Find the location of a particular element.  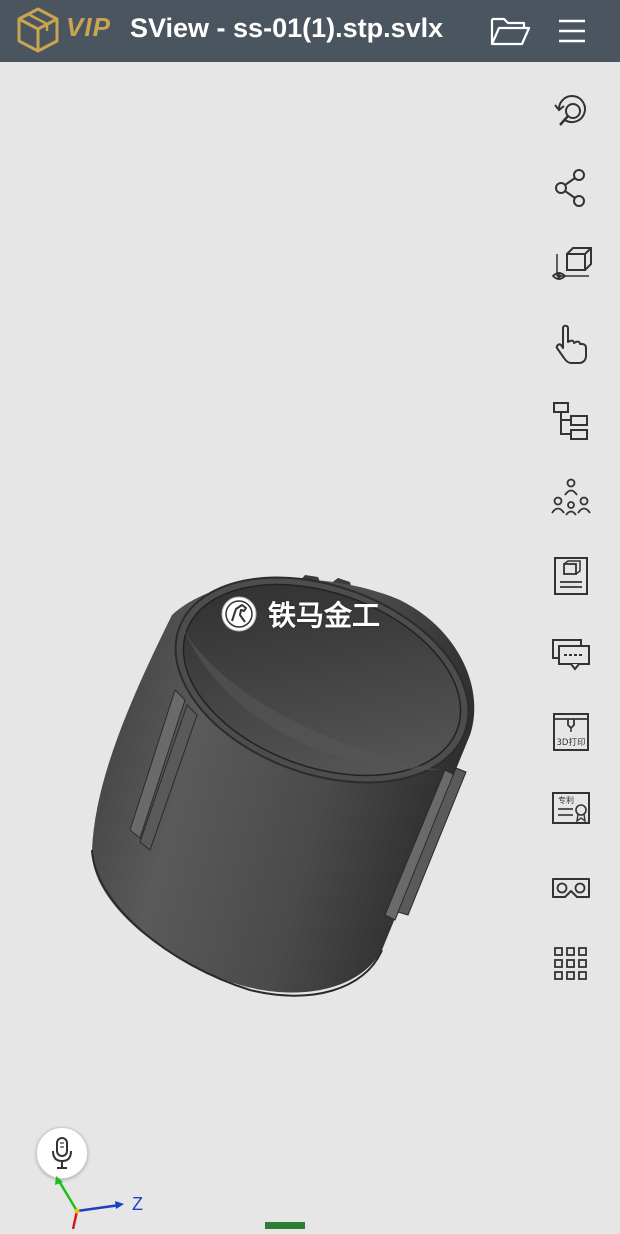

x-axis is located at coordinates (75, 1220).